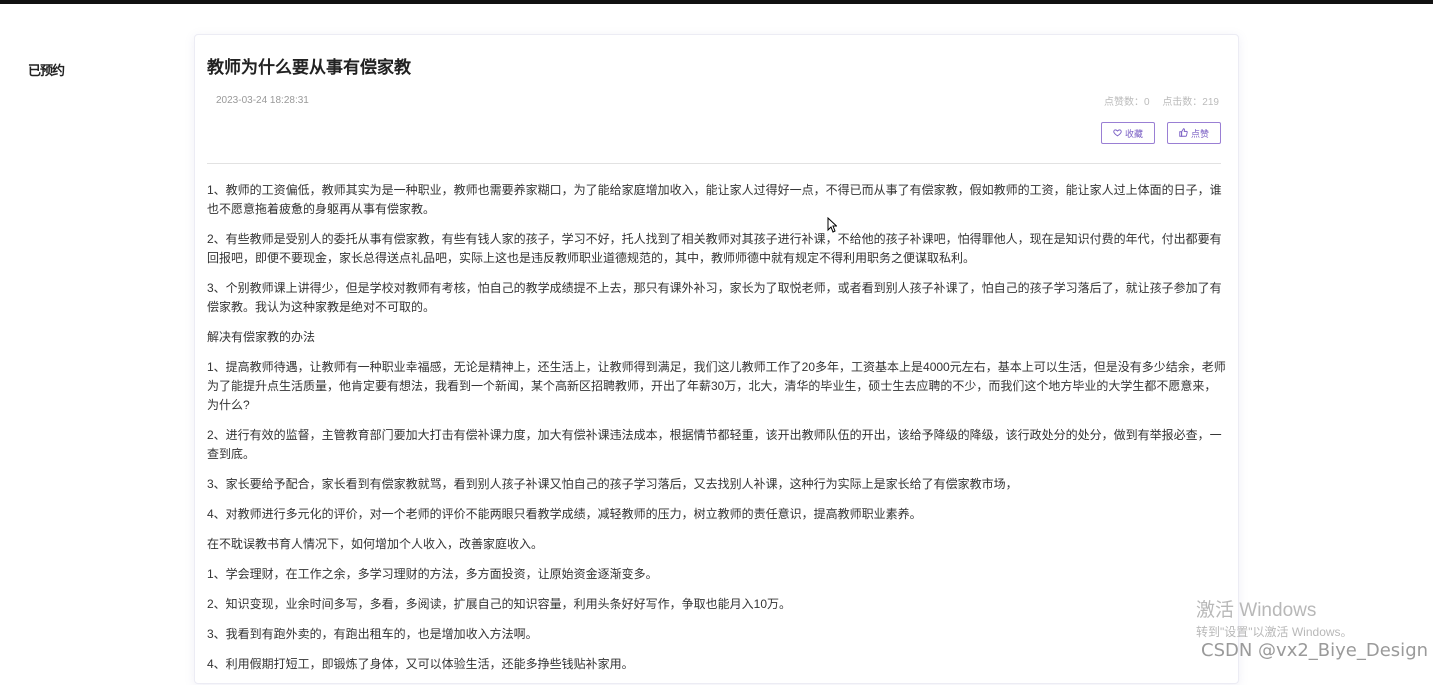 This screenshot has height=685, width=1433. What do you see at coordinates (1199, 133) in the screenshot?
I see `like-button-label: 点赞` at bounding box center [1199, 133].